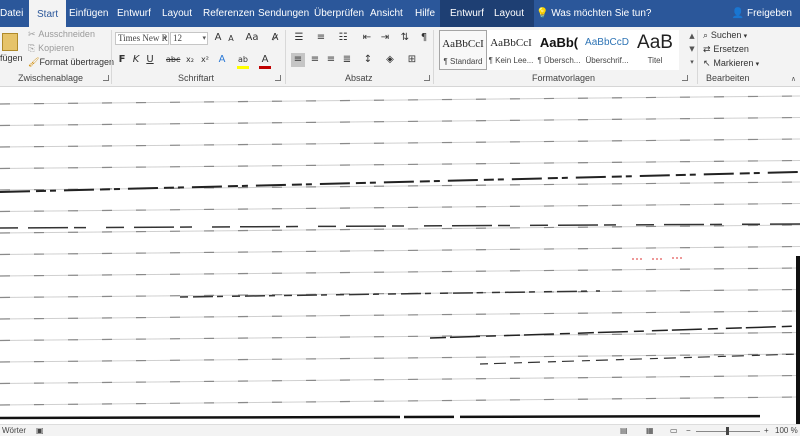 The height and width of the screenshot is (436, 800). What do you see at coordinates (728, 78) in the screenshot?
I see `editing-group-label: Bearbeiten` at bounding box center [728, 78].